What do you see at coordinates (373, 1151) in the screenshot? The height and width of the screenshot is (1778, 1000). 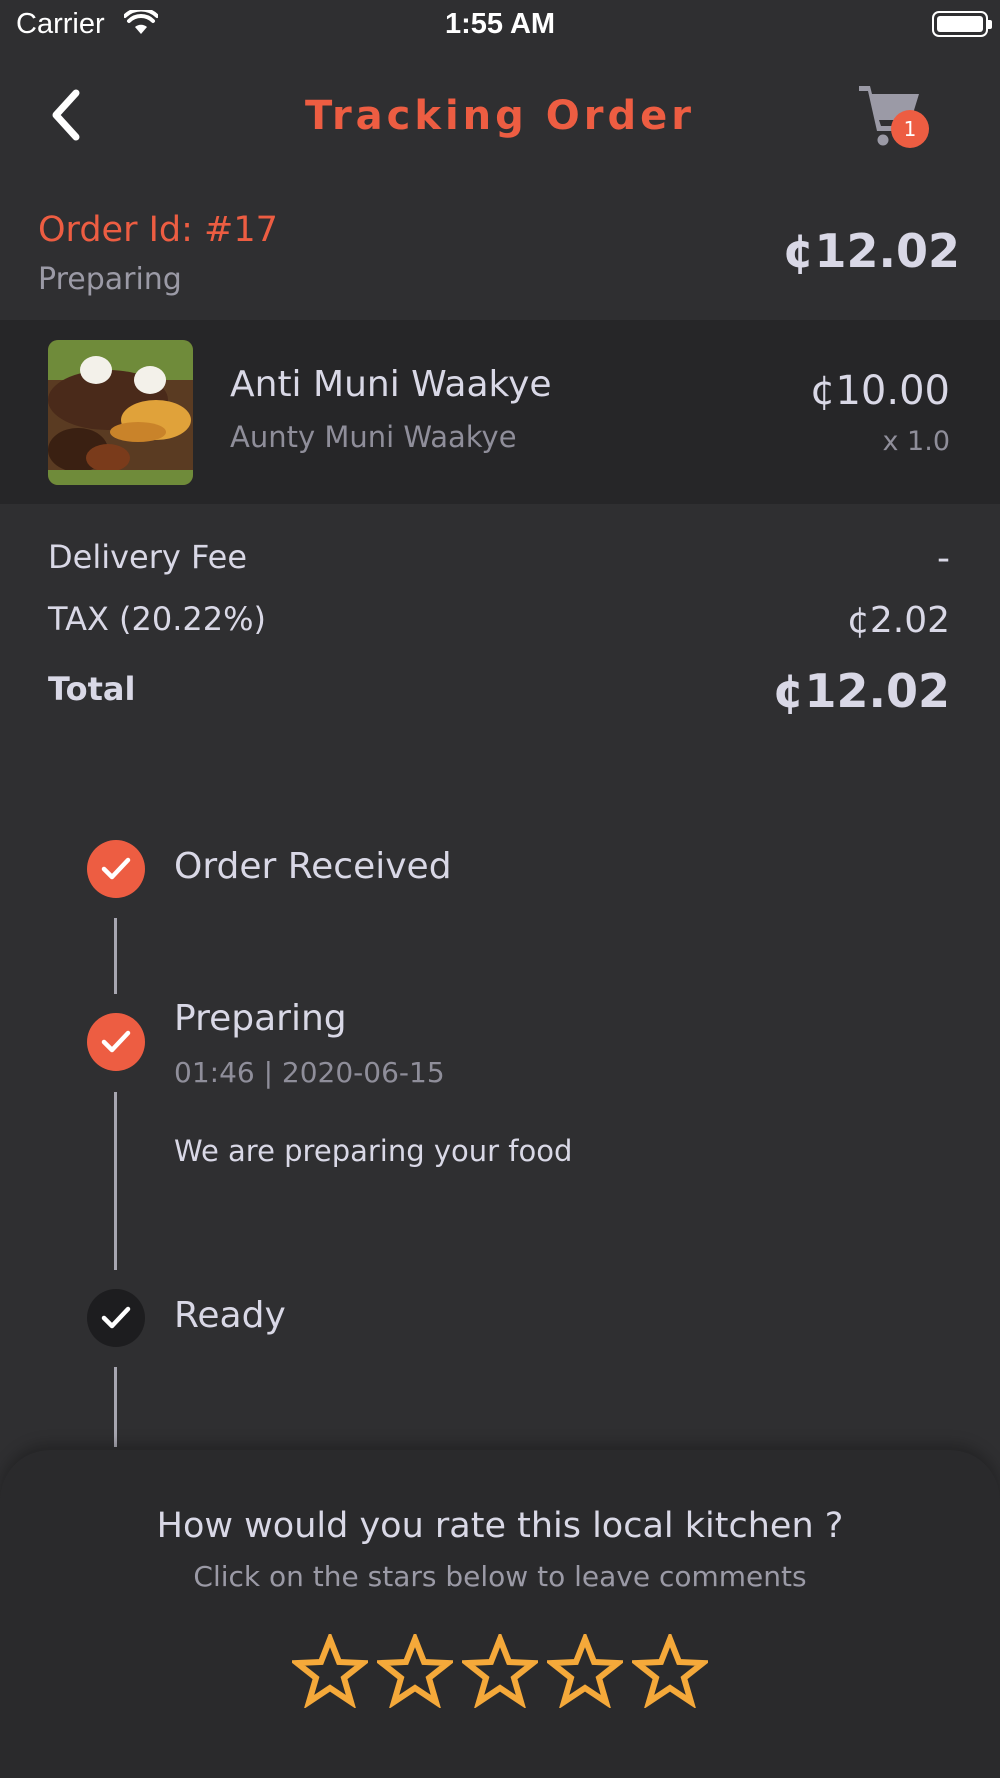 I see `step-description: We are preparing your food` at bounding box center [373, 1151].